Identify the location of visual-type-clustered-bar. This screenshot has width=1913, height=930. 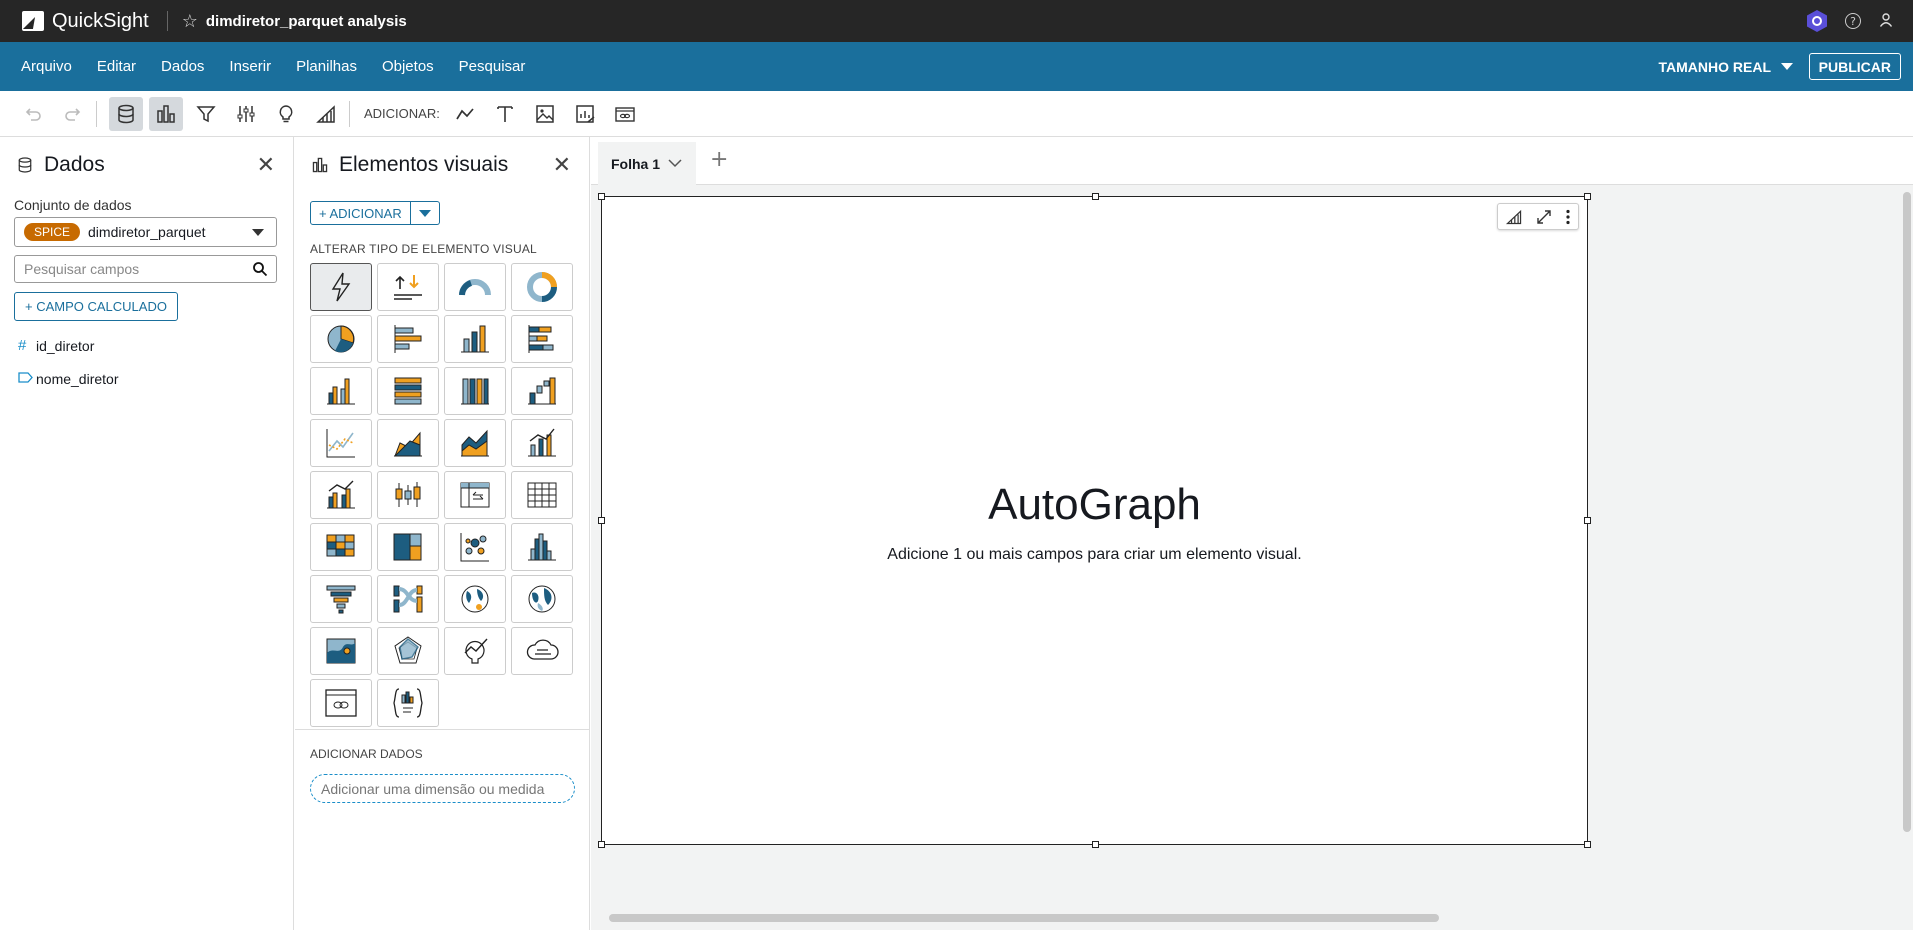
(341, 391).